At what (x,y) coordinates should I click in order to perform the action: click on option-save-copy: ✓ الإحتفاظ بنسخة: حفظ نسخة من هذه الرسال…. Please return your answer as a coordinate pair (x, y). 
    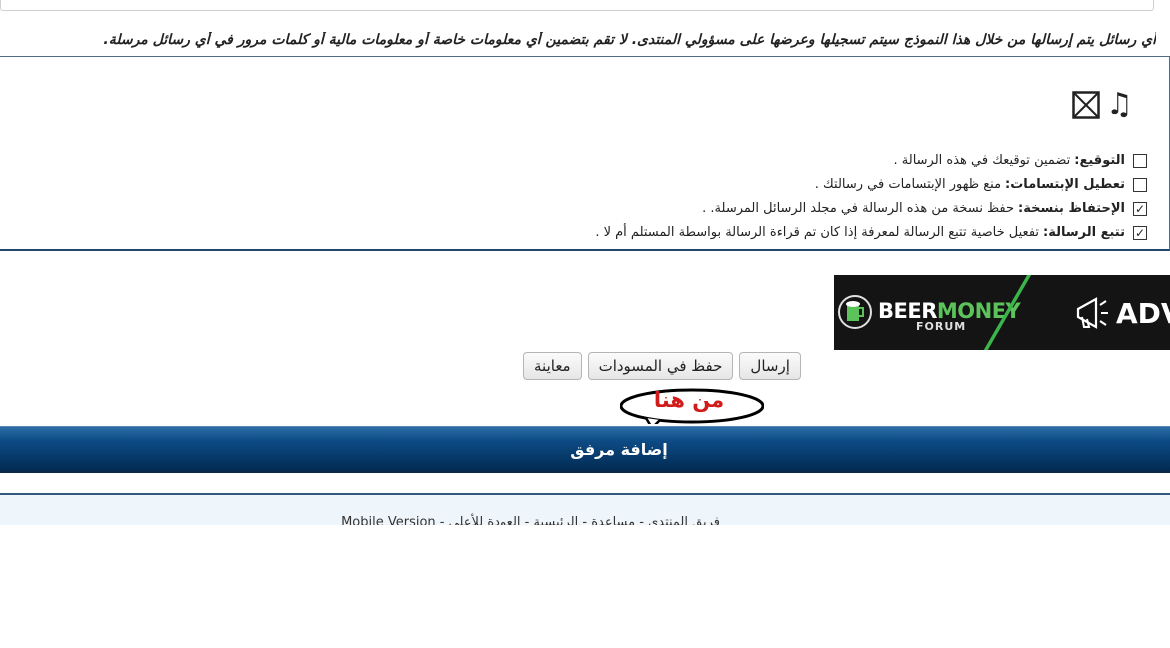
    Looking at the image, I should click on (924, 208).